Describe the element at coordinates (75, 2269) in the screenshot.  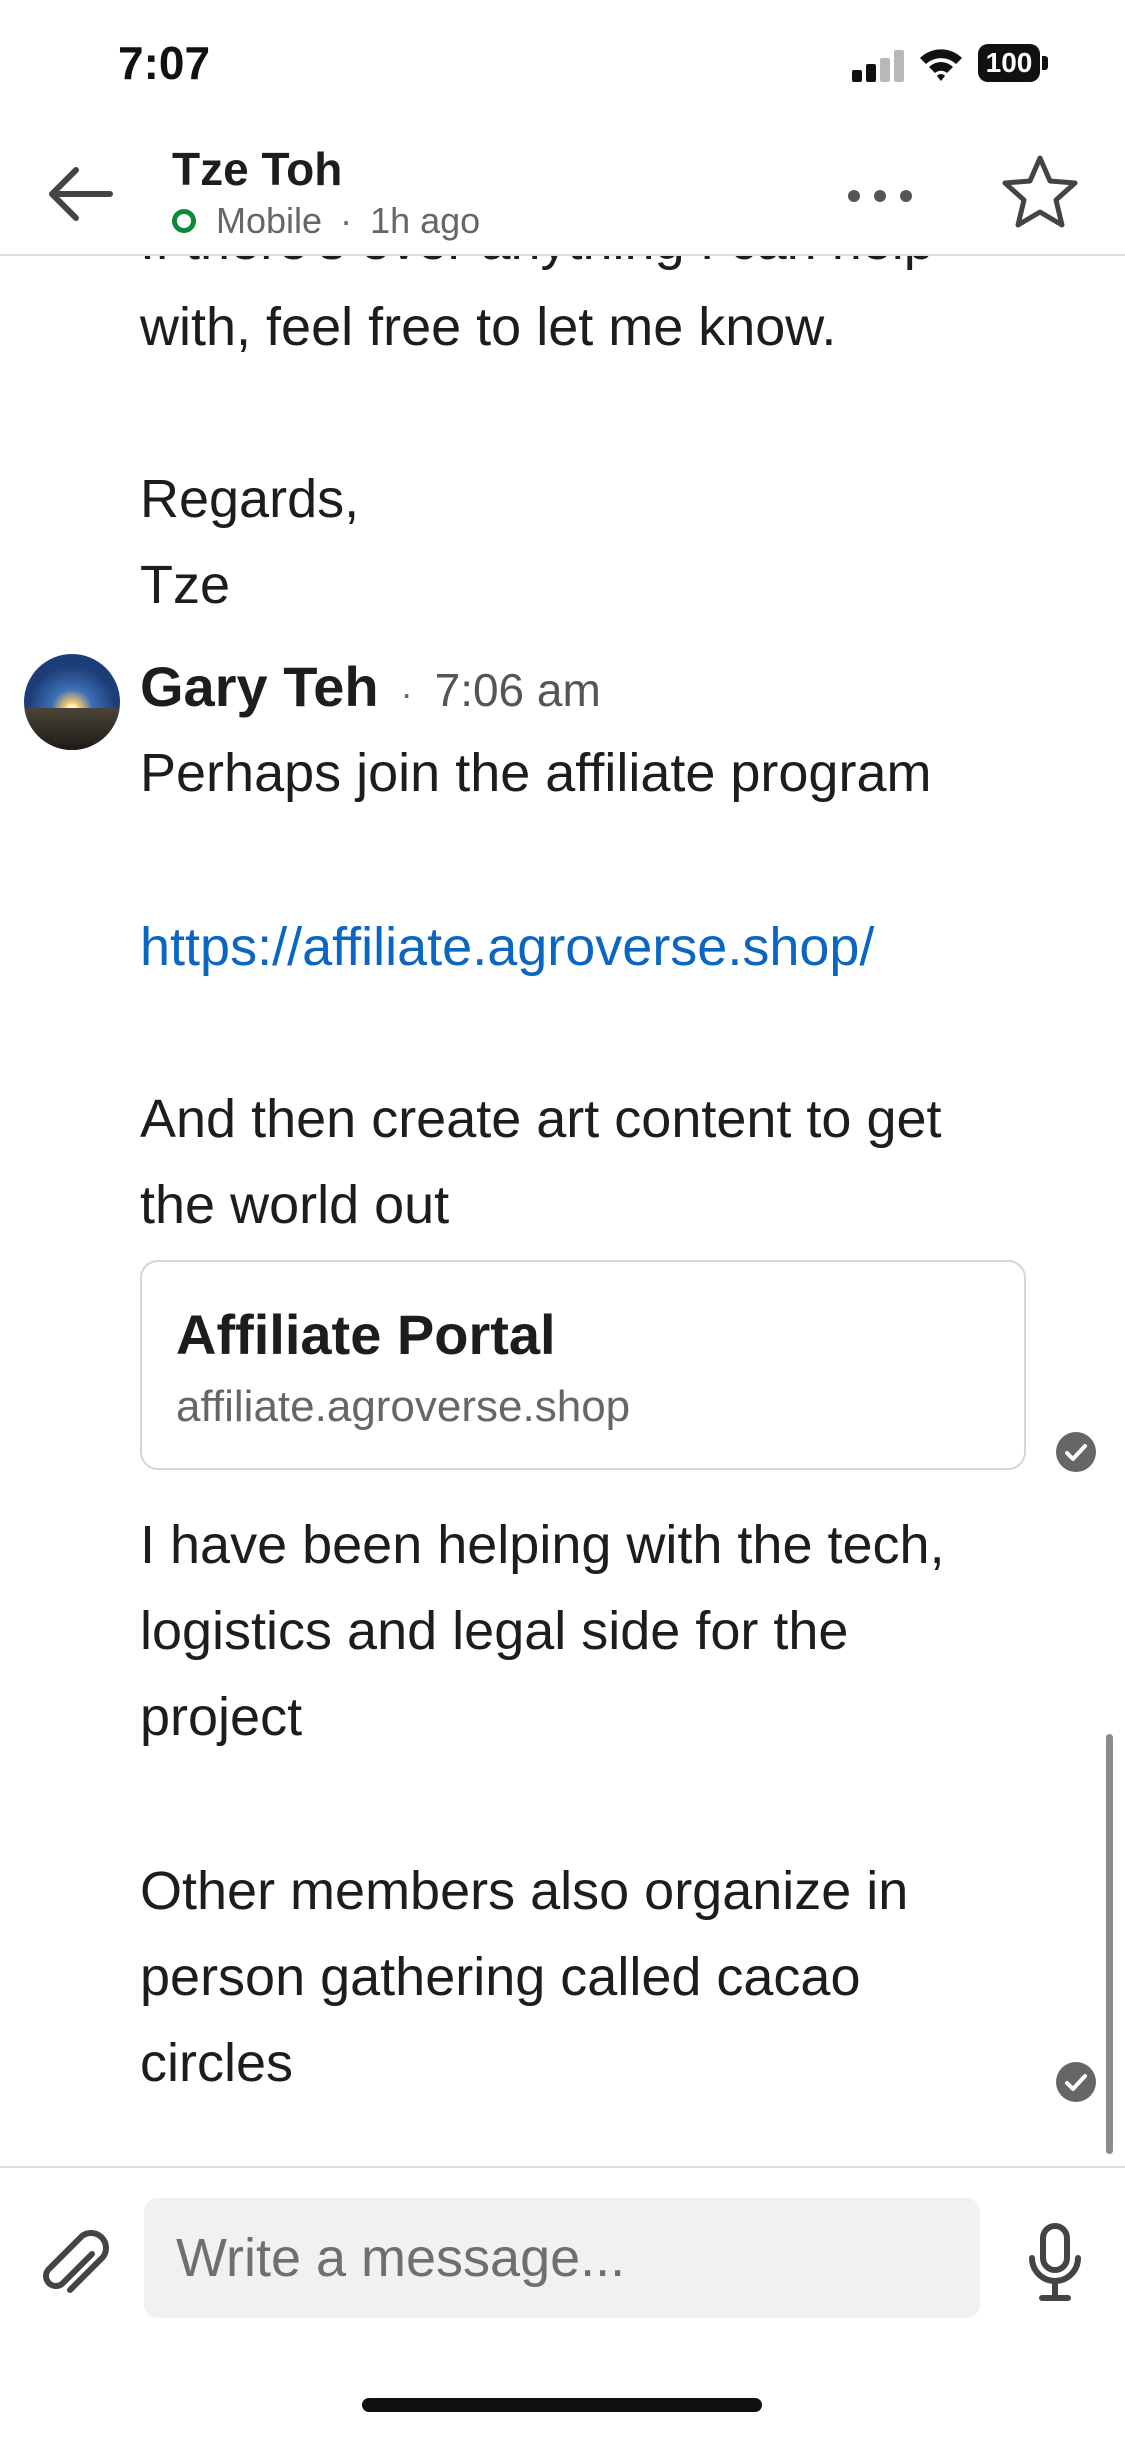
I see `paperclip-icon` at that location.